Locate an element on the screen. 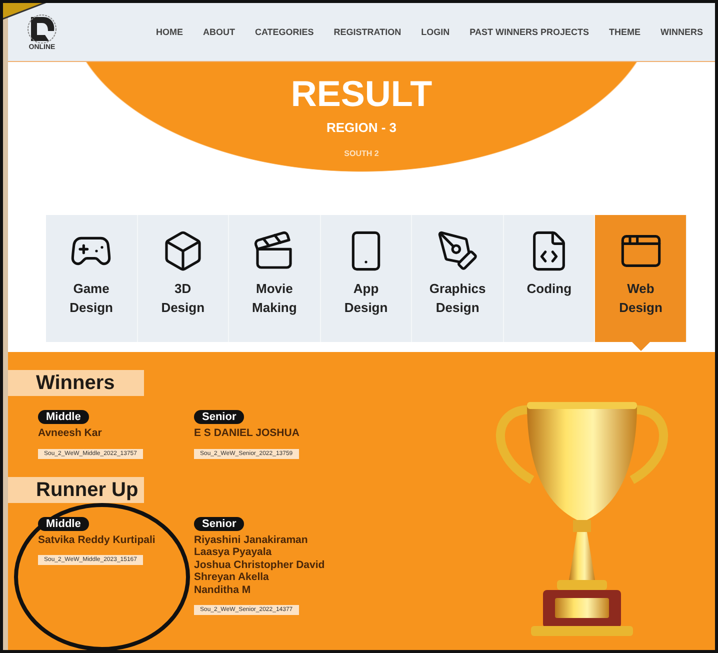  category-tab: Game Design is located at coordinates (92, 278).